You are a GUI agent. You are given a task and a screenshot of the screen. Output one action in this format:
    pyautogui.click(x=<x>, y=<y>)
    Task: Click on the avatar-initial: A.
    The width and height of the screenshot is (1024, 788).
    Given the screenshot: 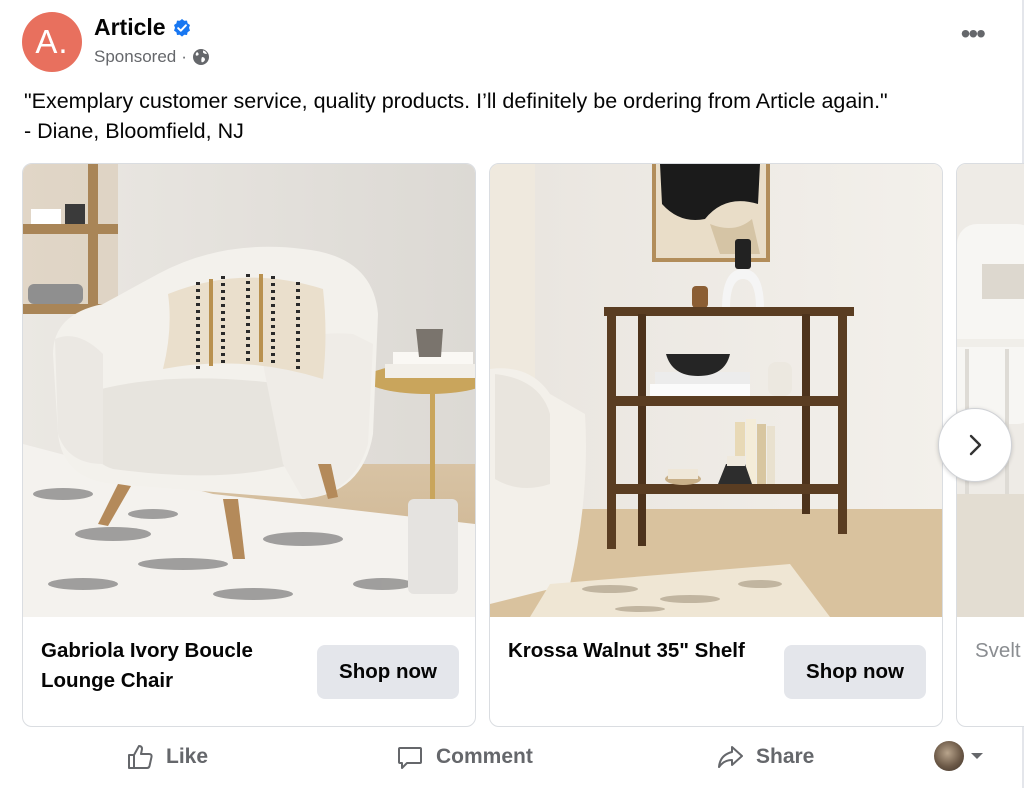 What is the action you would take?
    pyautogui.click(x=52, y=41)
    